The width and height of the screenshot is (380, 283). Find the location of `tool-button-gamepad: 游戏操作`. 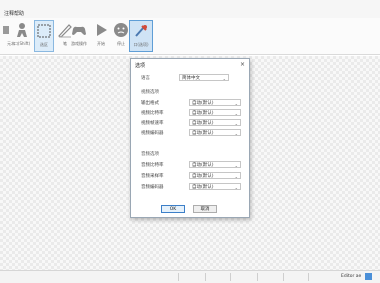

tool-button-gamepad: 游戏操作 is located at coordinates (79, 35).